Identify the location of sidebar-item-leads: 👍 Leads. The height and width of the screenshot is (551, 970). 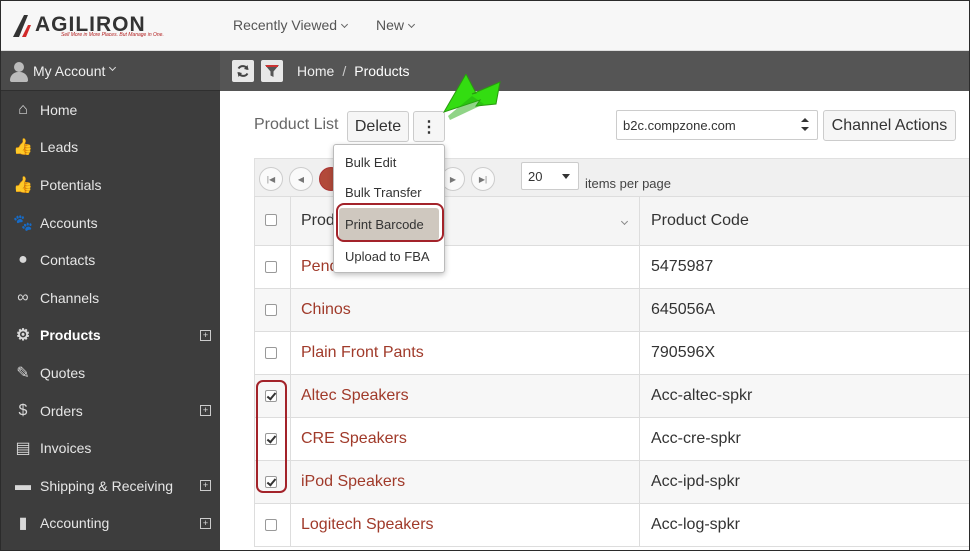
(110, 148).